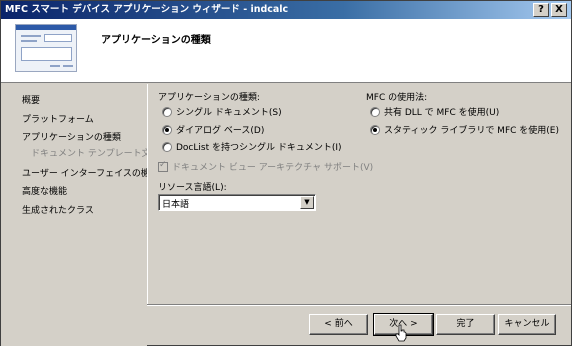 Image resolution: width=572 pixels, height=346 pixels. What do you see at coordinates (259, 148) in the screenshot?
I see `radio-label: DocList を持つシングル ドキュメント(I)` at bounding box center [259, 148].